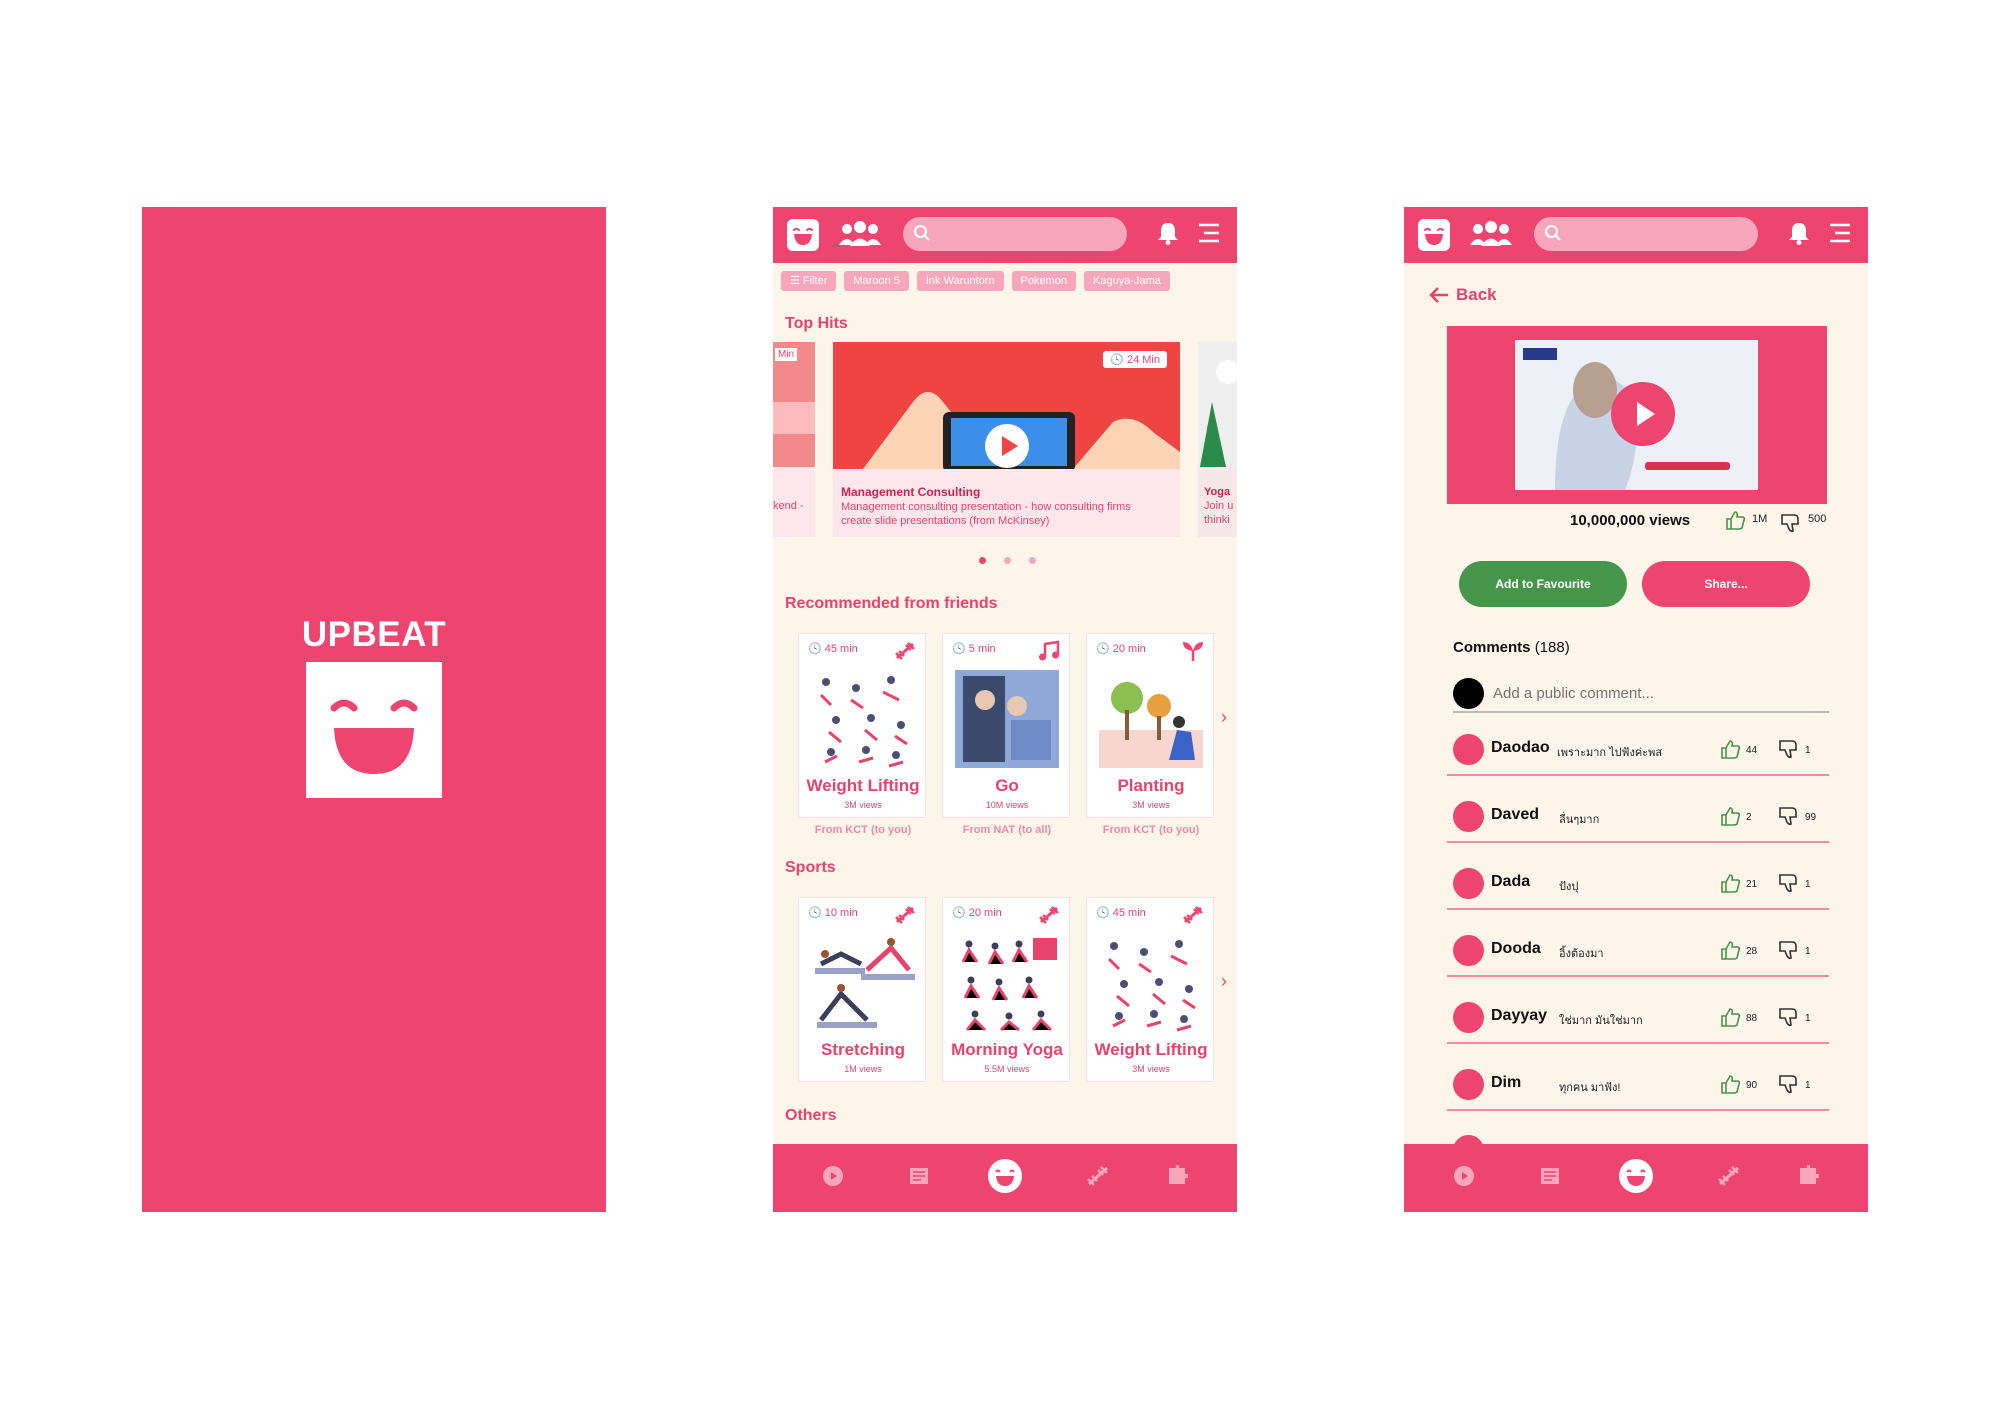  I want to click on hero-duration: 🕓 24 Min, so click(1135, 359).